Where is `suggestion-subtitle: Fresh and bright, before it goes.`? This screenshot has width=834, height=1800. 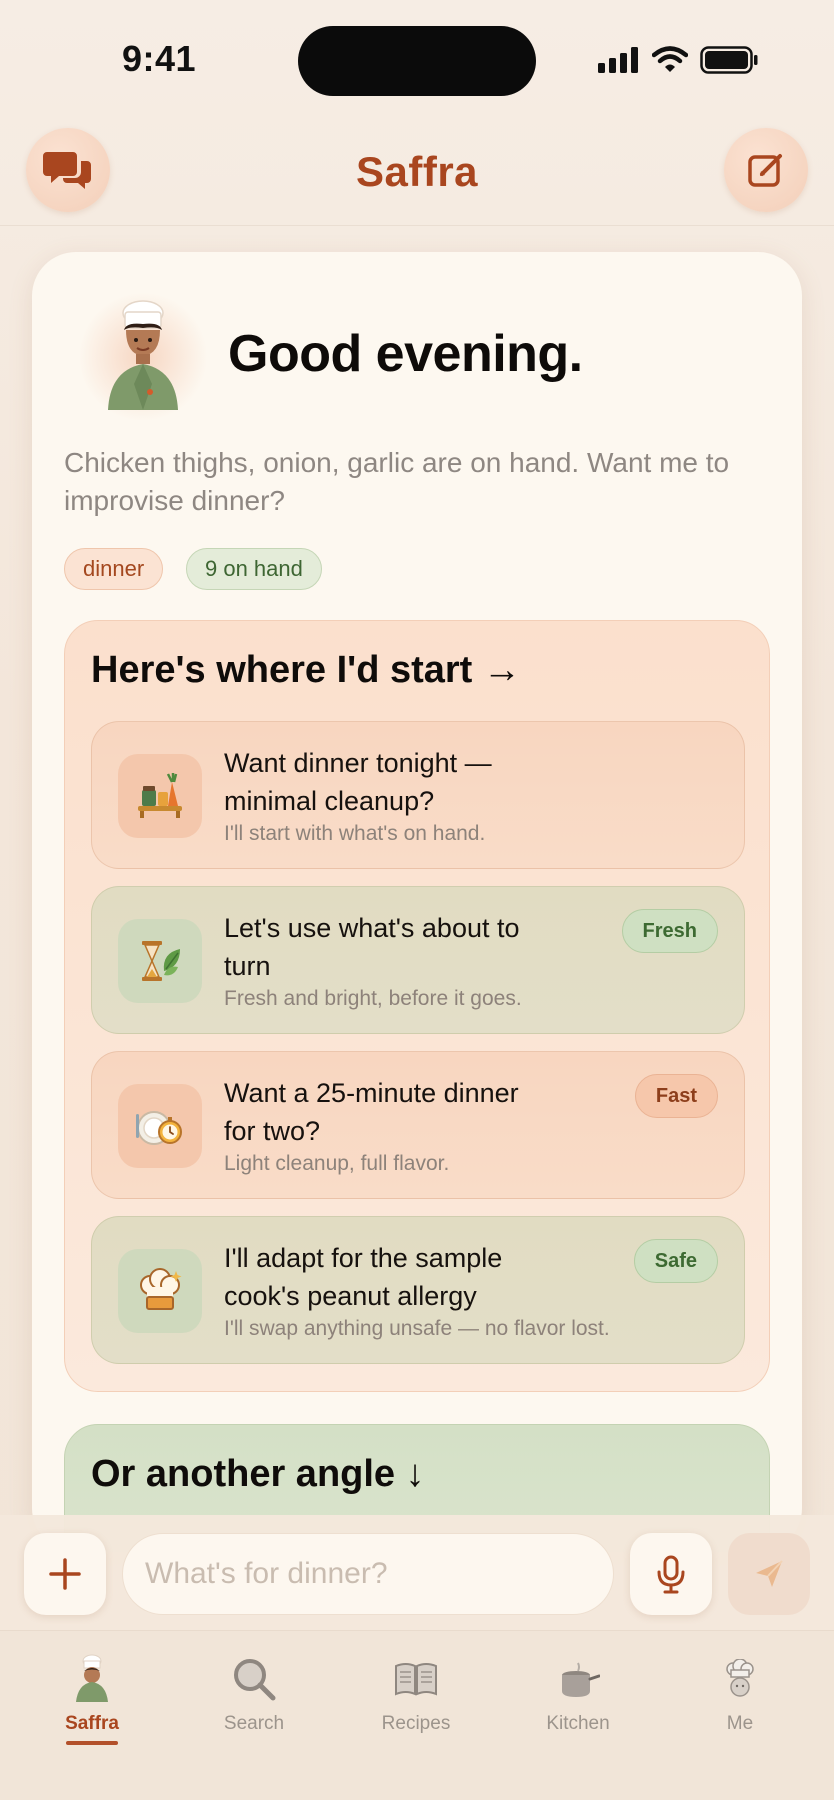 suggestion-subtitle: Fresh and bright, before it goes. is located at coordinates (373, 998).